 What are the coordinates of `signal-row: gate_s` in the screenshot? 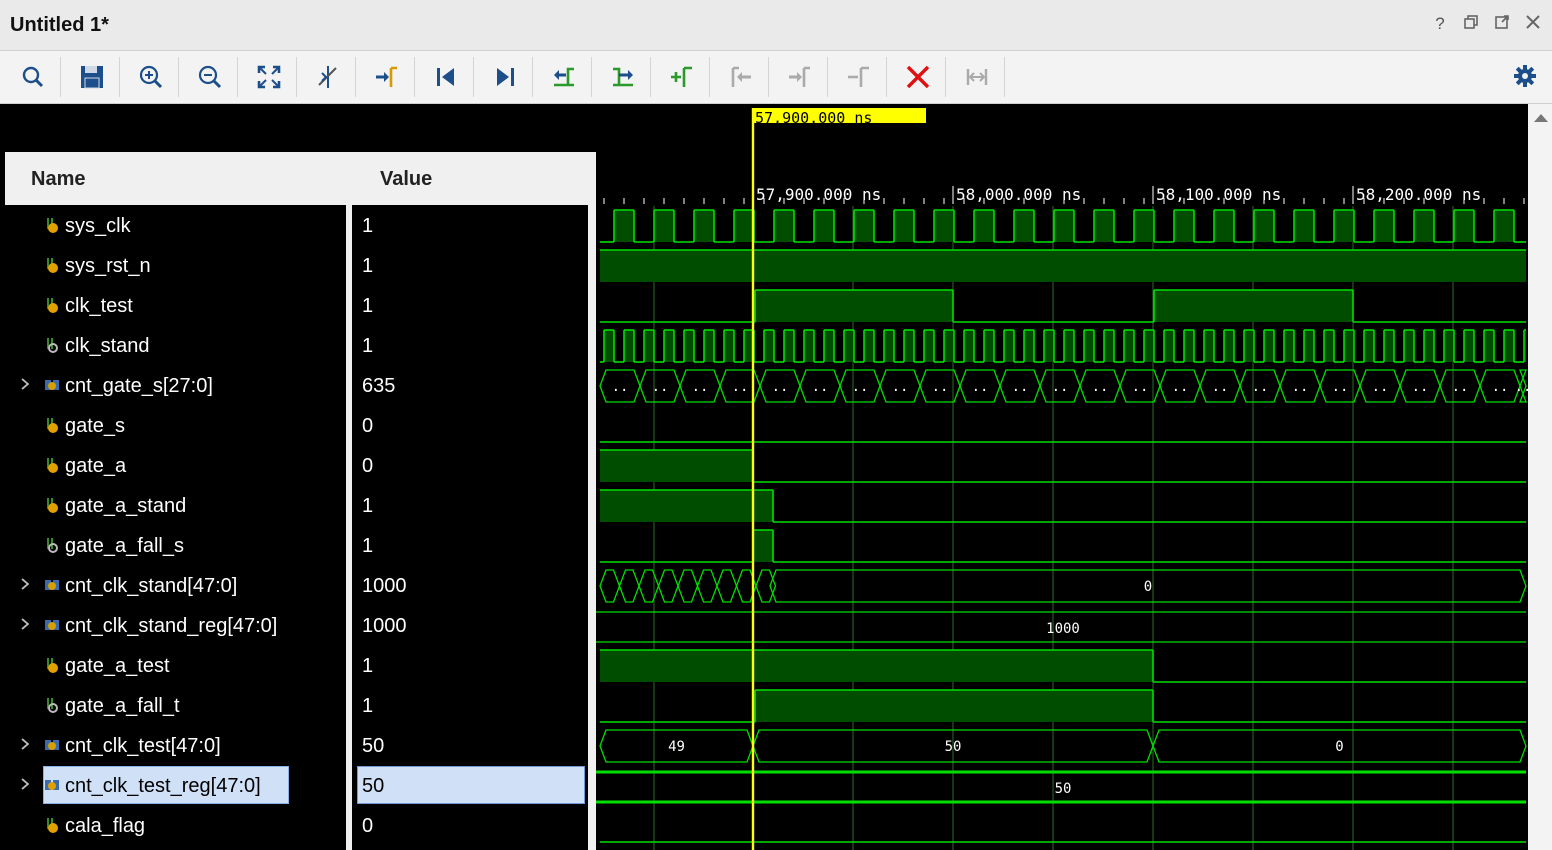 It's located at (173, 426).